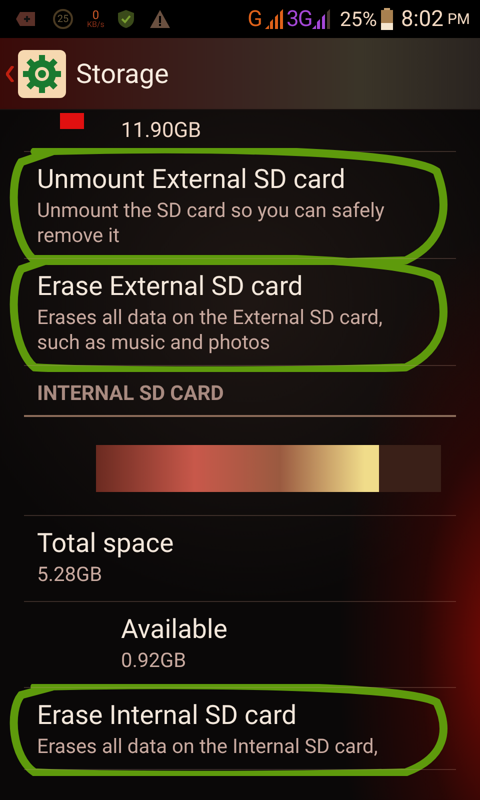 The height and width of the screenshot is (800, 480). What do you see at coordinates (191, 180) in the screenshot?
I see `preference-title: Unmount External SD card` at bounding box center [191, 180].